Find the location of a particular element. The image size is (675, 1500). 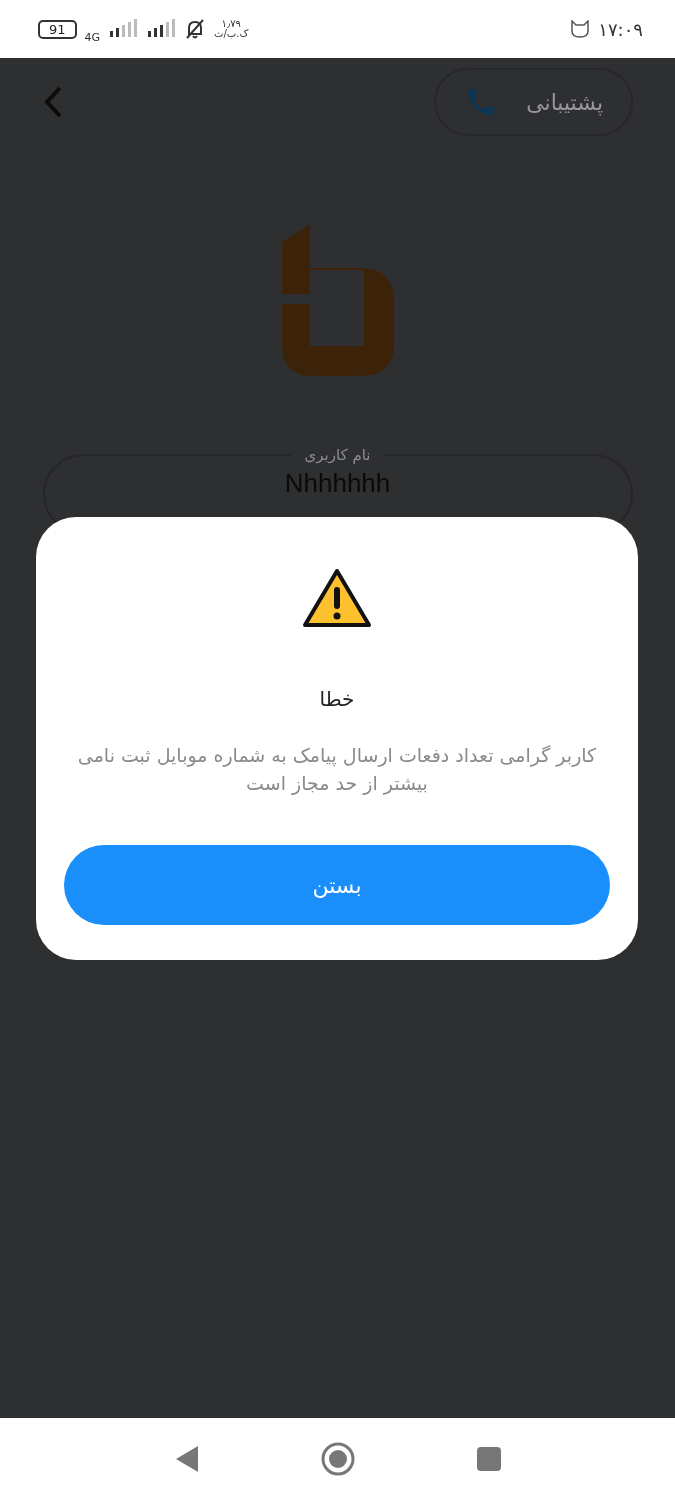

warning-icon is located at coordinates (337, 598).